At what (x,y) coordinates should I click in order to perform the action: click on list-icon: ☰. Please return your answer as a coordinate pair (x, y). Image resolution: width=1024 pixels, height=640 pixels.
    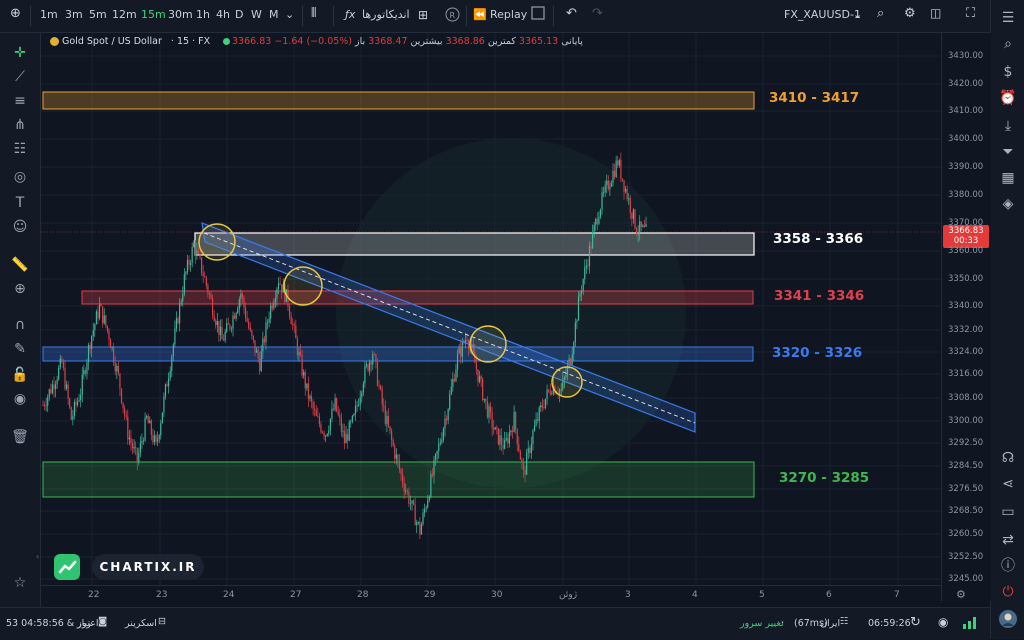
    Looking at the image, I should click on (1008, 18).